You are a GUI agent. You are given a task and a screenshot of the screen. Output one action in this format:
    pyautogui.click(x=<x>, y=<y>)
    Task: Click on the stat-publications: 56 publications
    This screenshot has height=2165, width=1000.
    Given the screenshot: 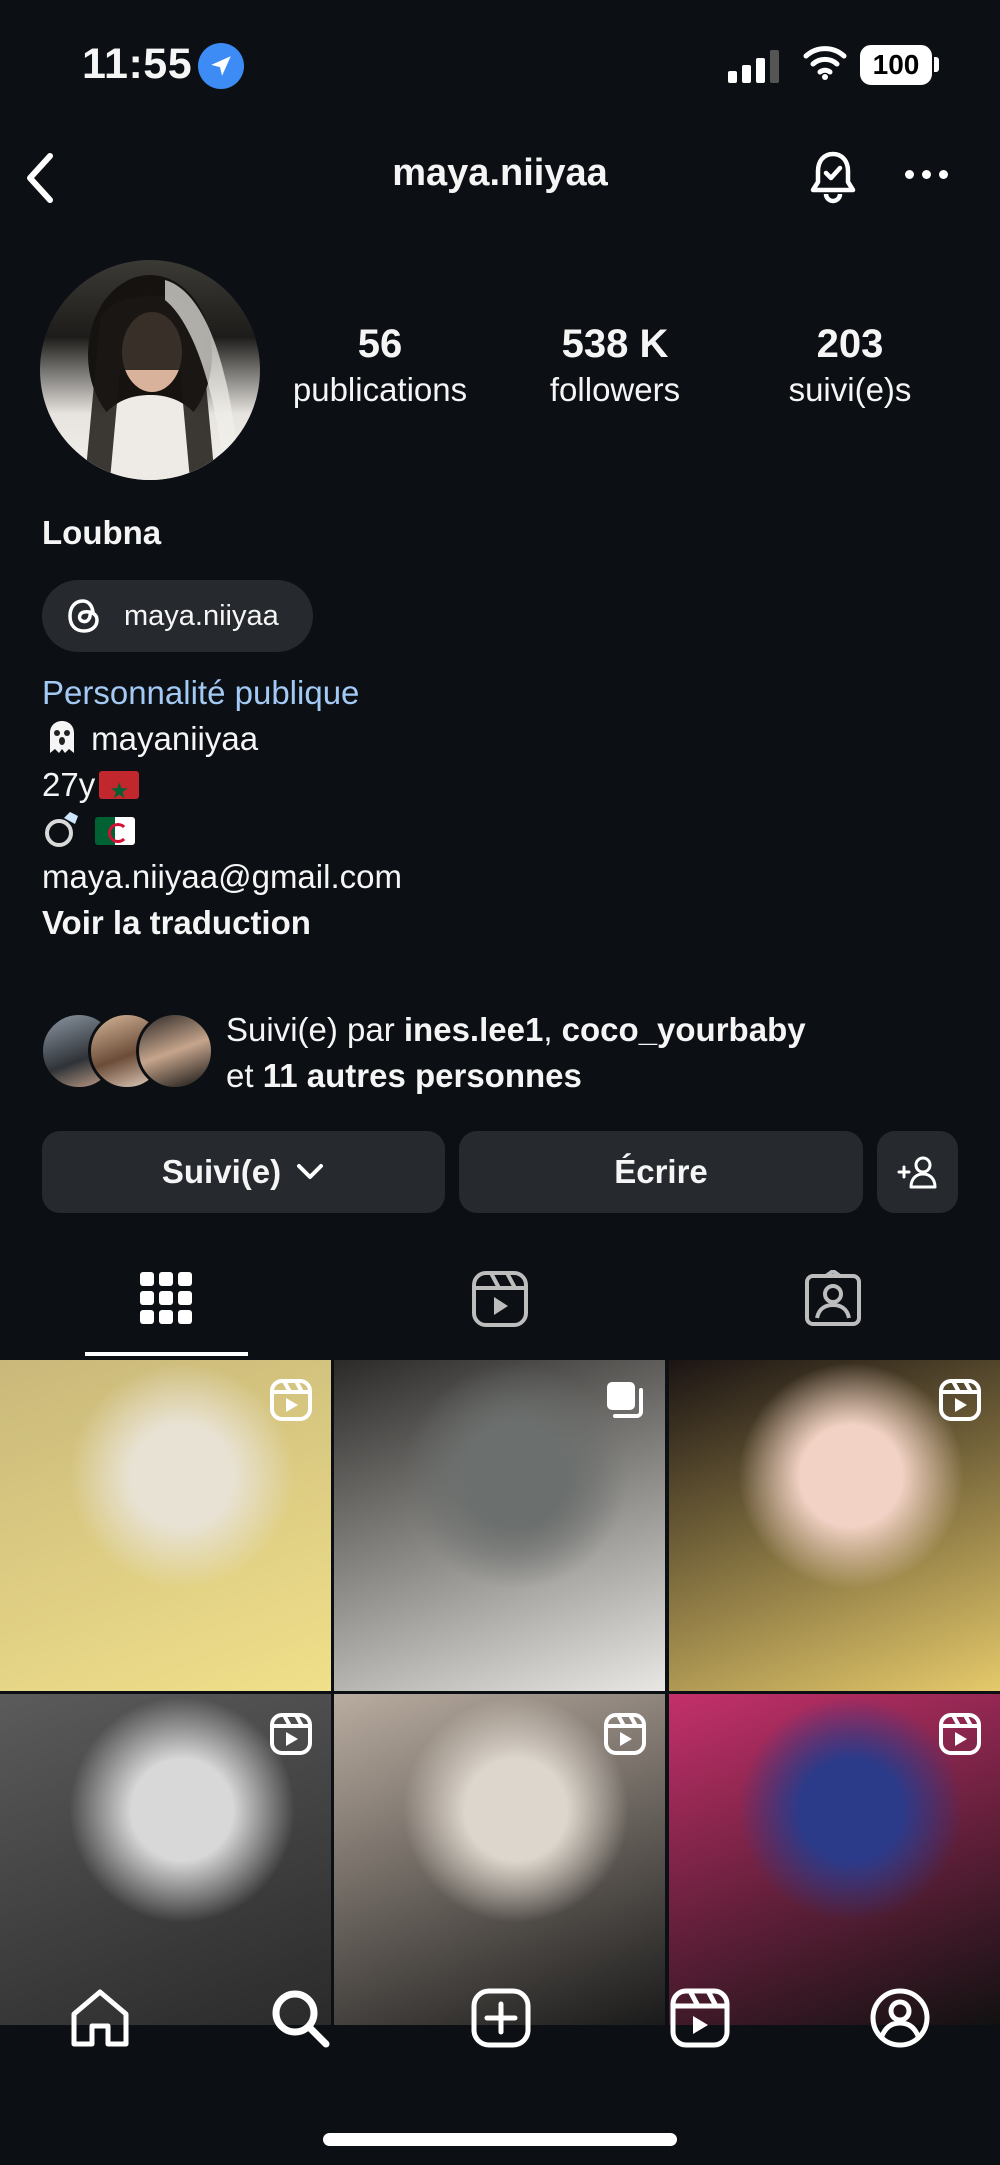 What is the action you would take?
    pyautogui.click(x=380, y=365)
    